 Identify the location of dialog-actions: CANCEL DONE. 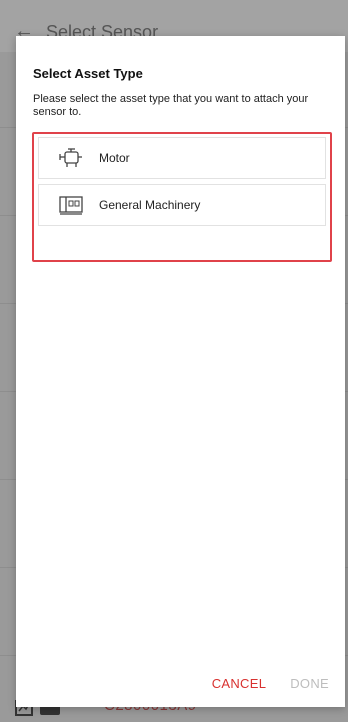
(270, 683).